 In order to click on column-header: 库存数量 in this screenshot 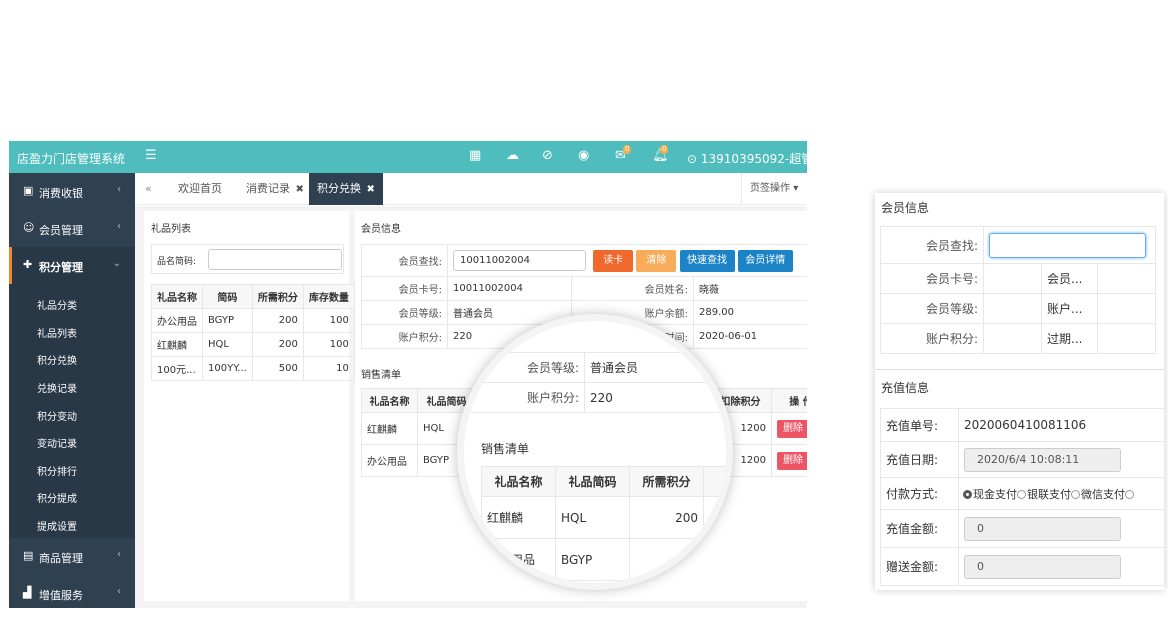, I will do `click(328, 296)`.